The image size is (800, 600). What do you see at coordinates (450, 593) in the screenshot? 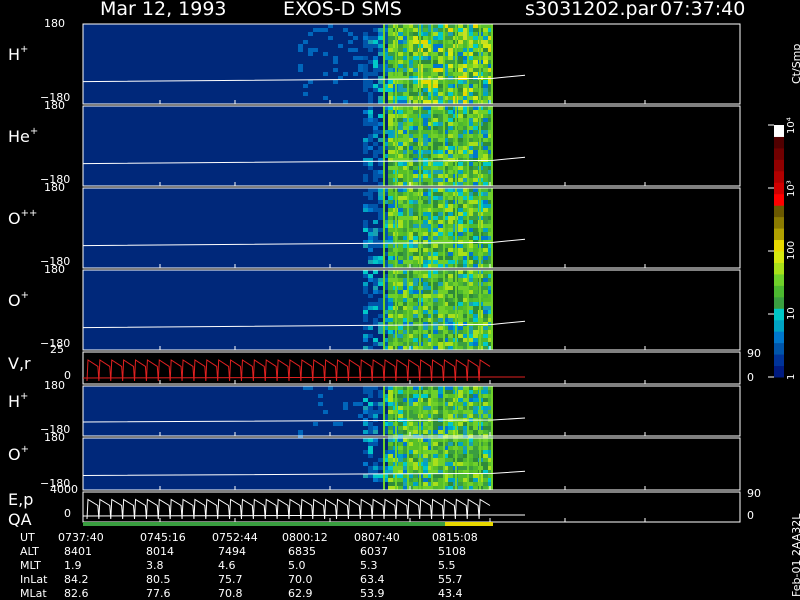
I see `ephemeris-value: 43.4` at bounding box center [450, 593].